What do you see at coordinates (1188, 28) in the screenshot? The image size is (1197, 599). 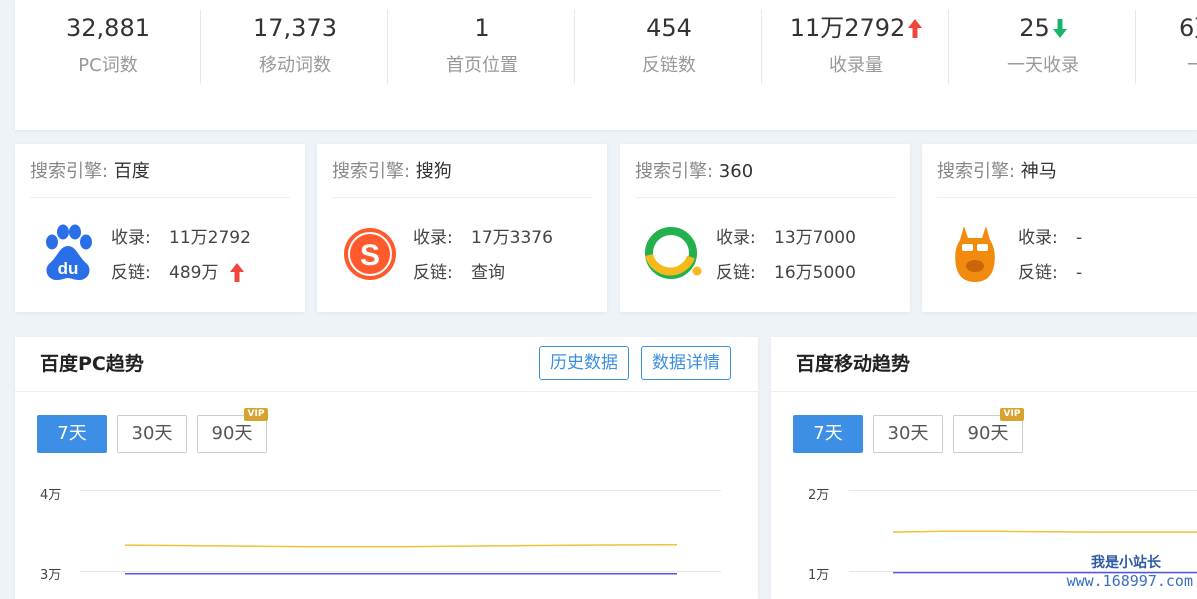 I see `stat-value: 6万` at bounding box center [1188, 28].